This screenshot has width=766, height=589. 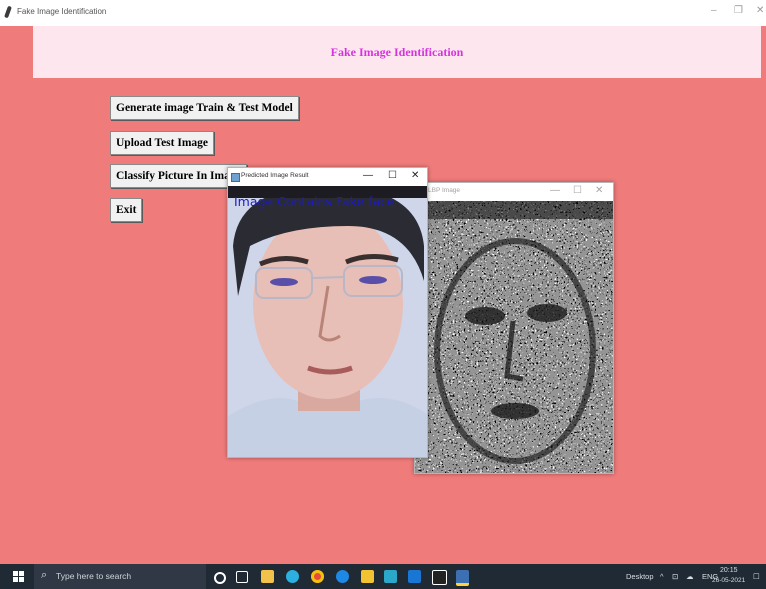 I want to click on network-icon: ⊡, so click(x=675, y=576).